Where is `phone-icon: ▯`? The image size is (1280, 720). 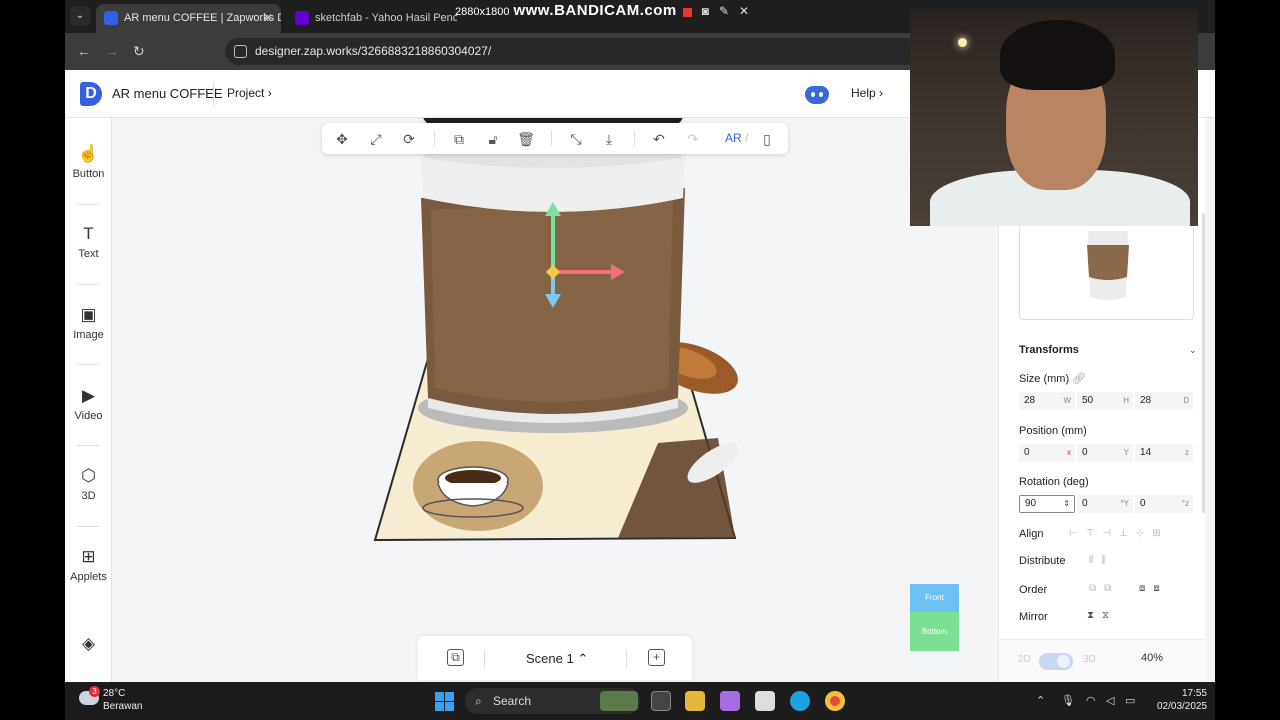 phone-icon: ▯ is located at coordinates (767, 139).